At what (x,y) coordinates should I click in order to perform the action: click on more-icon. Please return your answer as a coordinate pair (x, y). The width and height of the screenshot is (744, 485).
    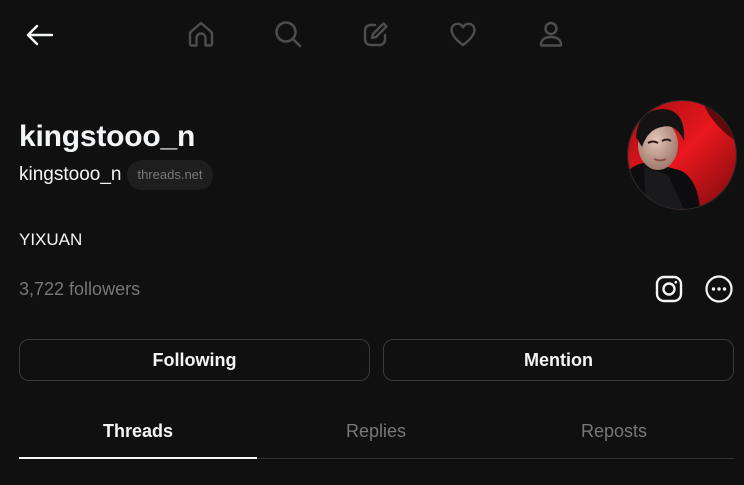
    Looking at the image, I should click on (719, 289).